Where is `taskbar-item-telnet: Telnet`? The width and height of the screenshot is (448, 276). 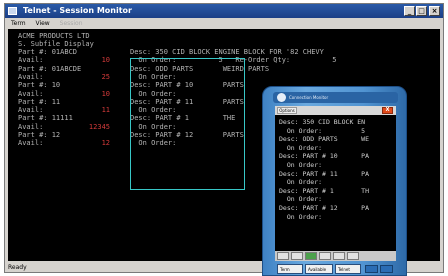
taskbar-item-telnet: Telnet is located at coordinates (348, 269).